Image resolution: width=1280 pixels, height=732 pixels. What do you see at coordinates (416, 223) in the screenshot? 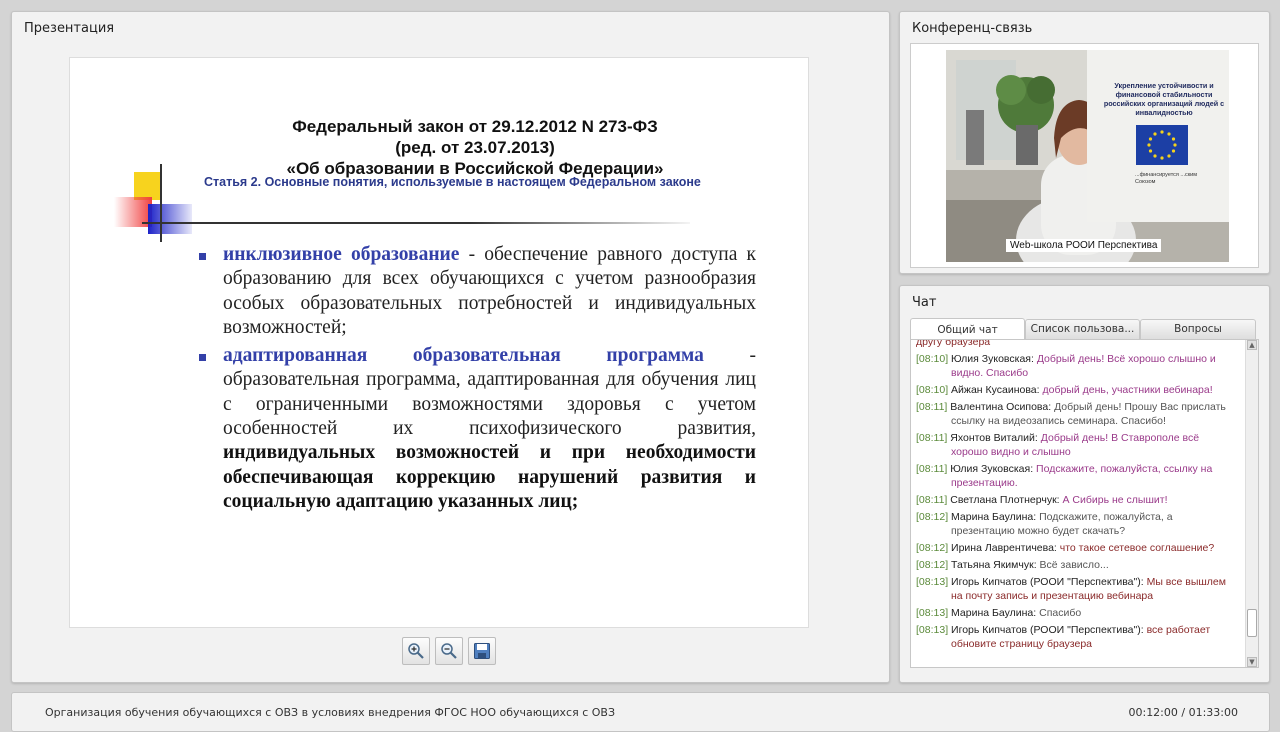
I see `slide-decoration-hline` at bounding box center [416, 223].